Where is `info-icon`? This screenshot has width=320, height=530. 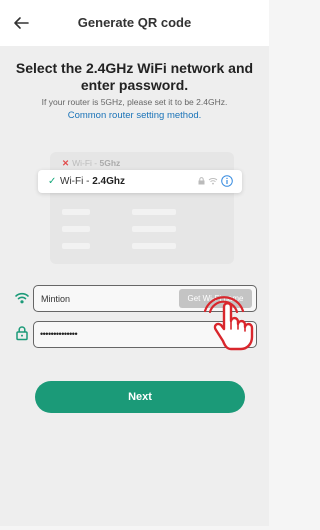 info-icon is located at coordinates (227, 181).